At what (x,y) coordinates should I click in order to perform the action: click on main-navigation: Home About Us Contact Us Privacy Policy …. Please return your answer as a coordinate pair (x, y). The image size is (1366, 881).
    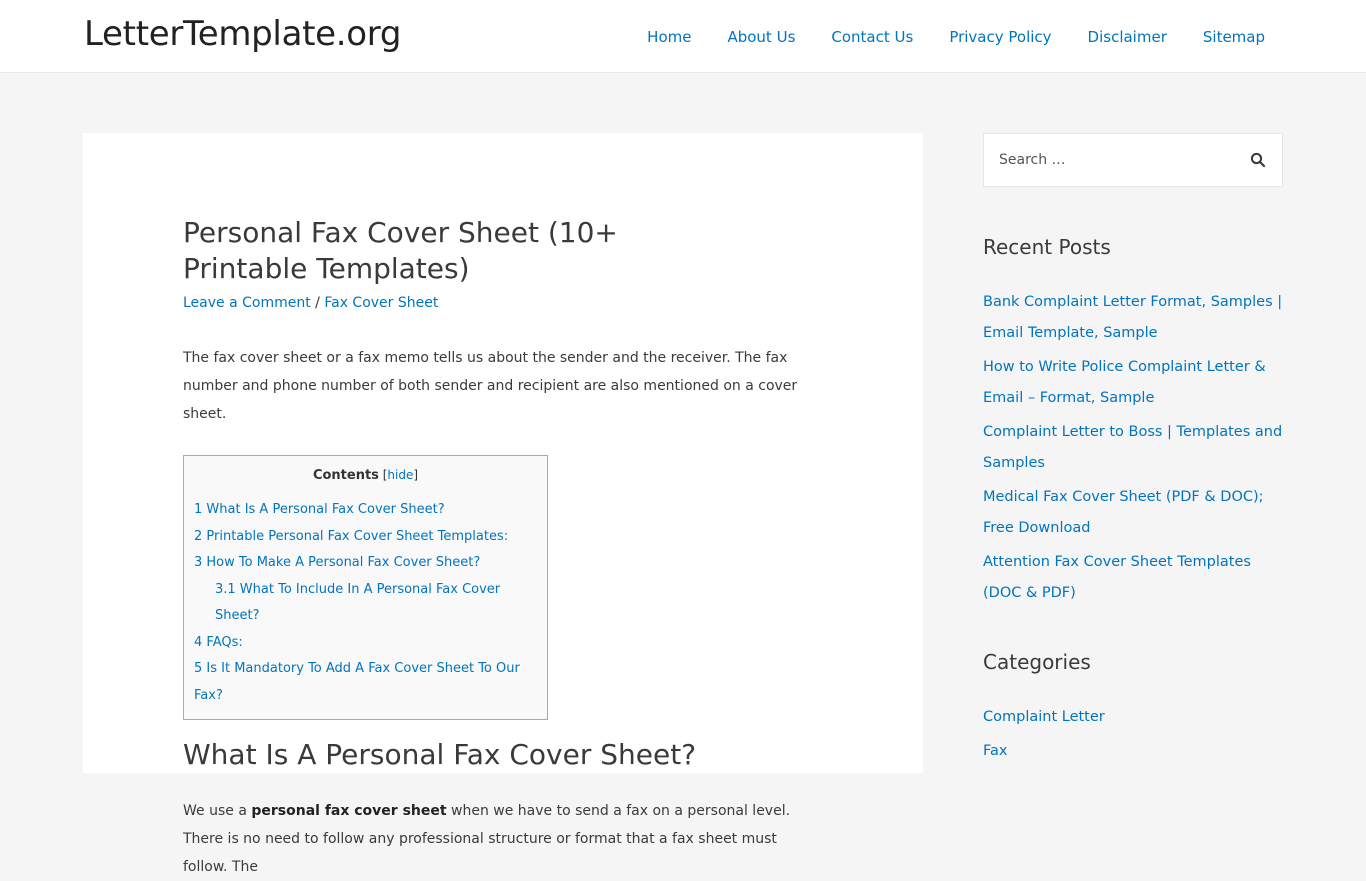
    Looking at the image, I should click on (938, 37).